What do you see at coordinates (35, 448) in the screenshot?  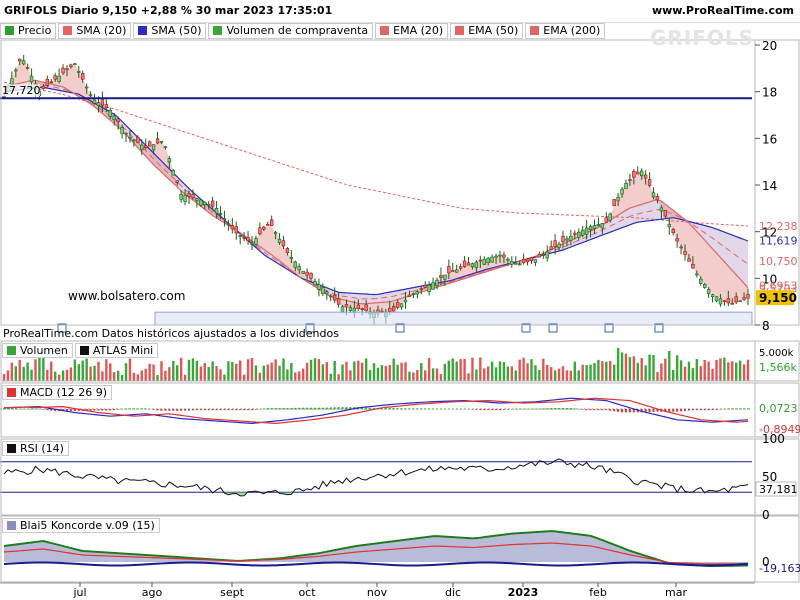 I see `legend-rsi: RSI (14)` at bounding box center [35, 448].